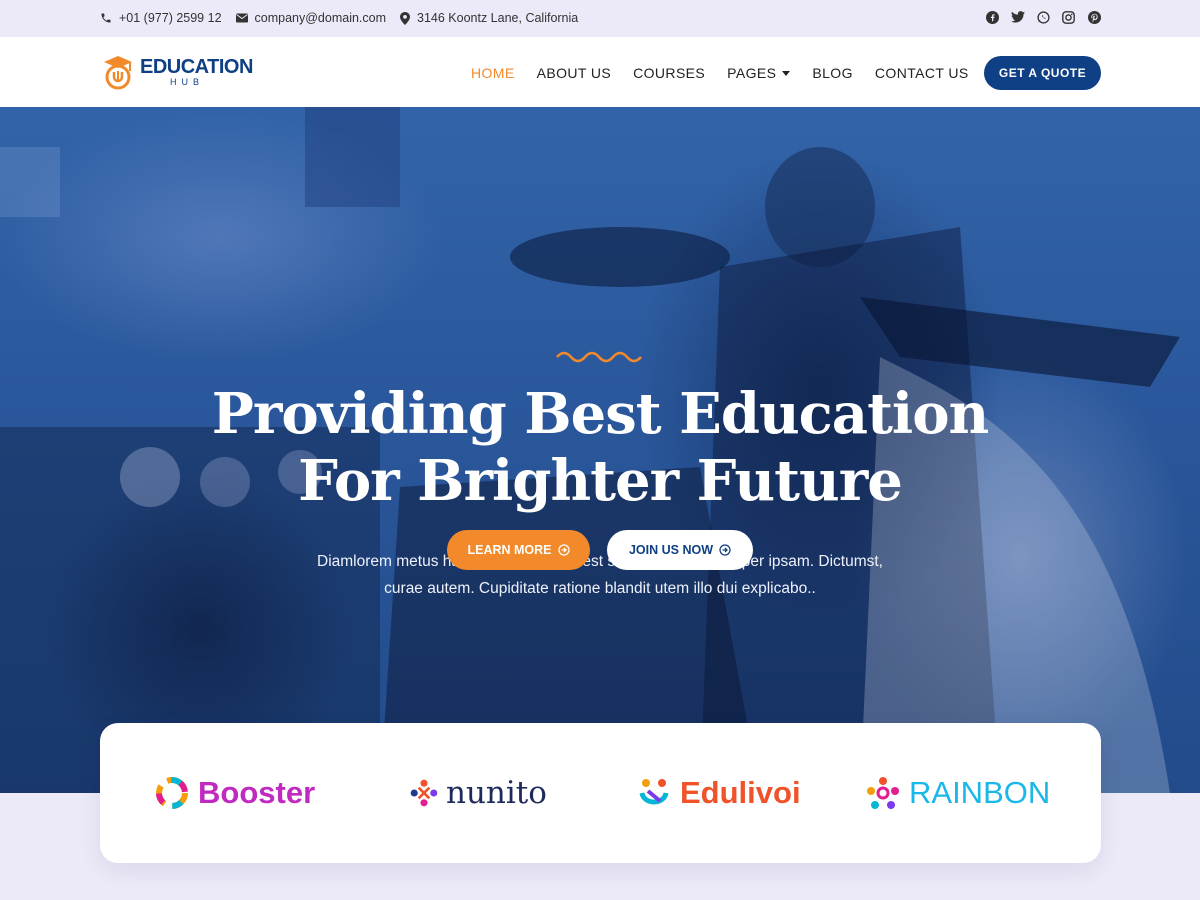 This screenshot has height=900, width=1200. I want to click on whatsapp-icon, so click(1043, 17).